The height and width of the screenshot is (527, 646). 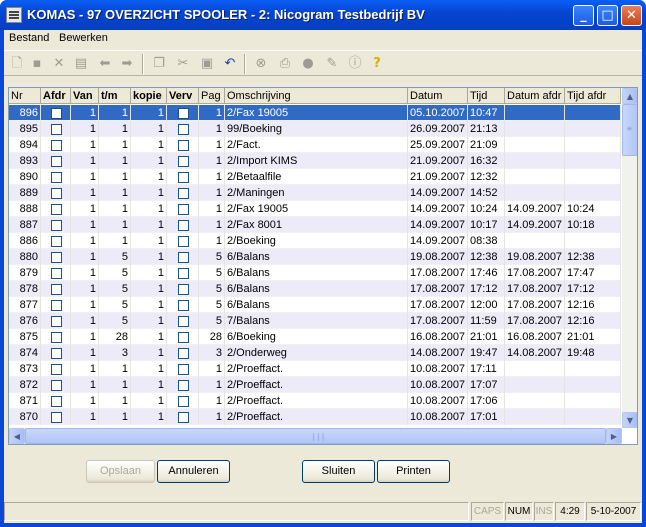 I want to click on scroll-up-icon: ▲, so click(x=629, y=96).